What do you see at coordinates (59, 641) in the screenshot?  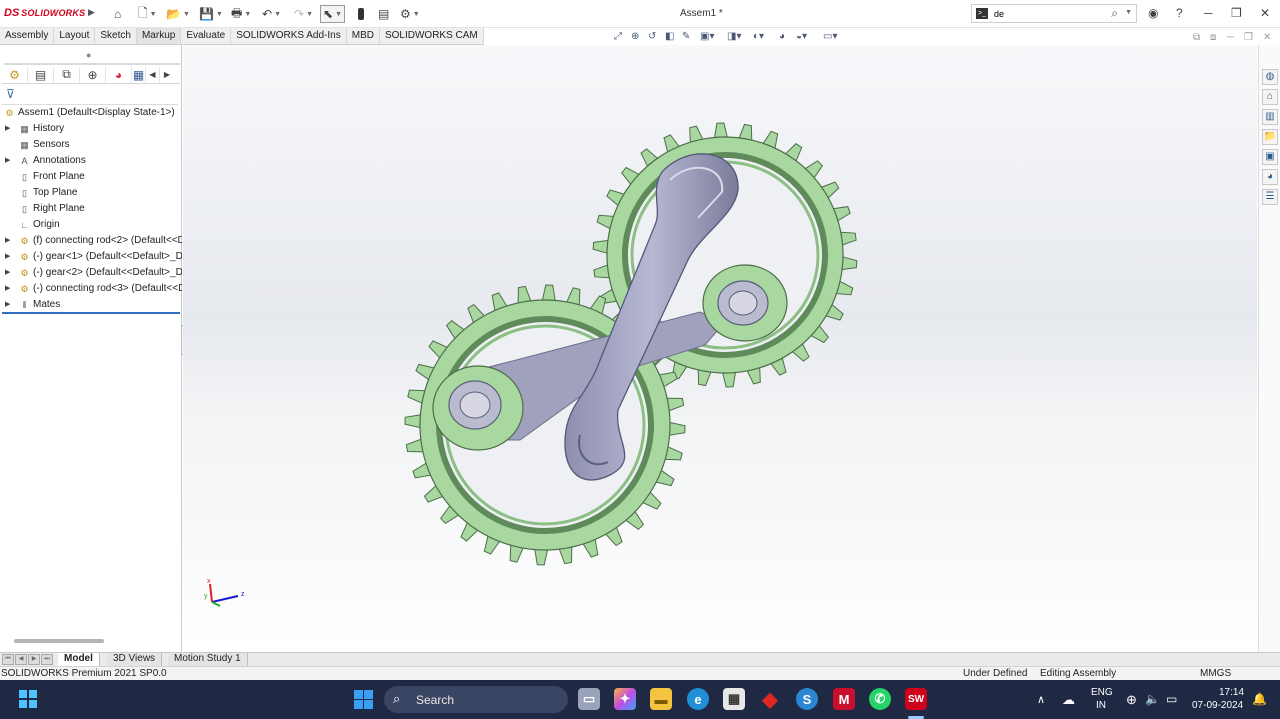 I see `horizontal-scrollbar` at bounding box center [59, 641].